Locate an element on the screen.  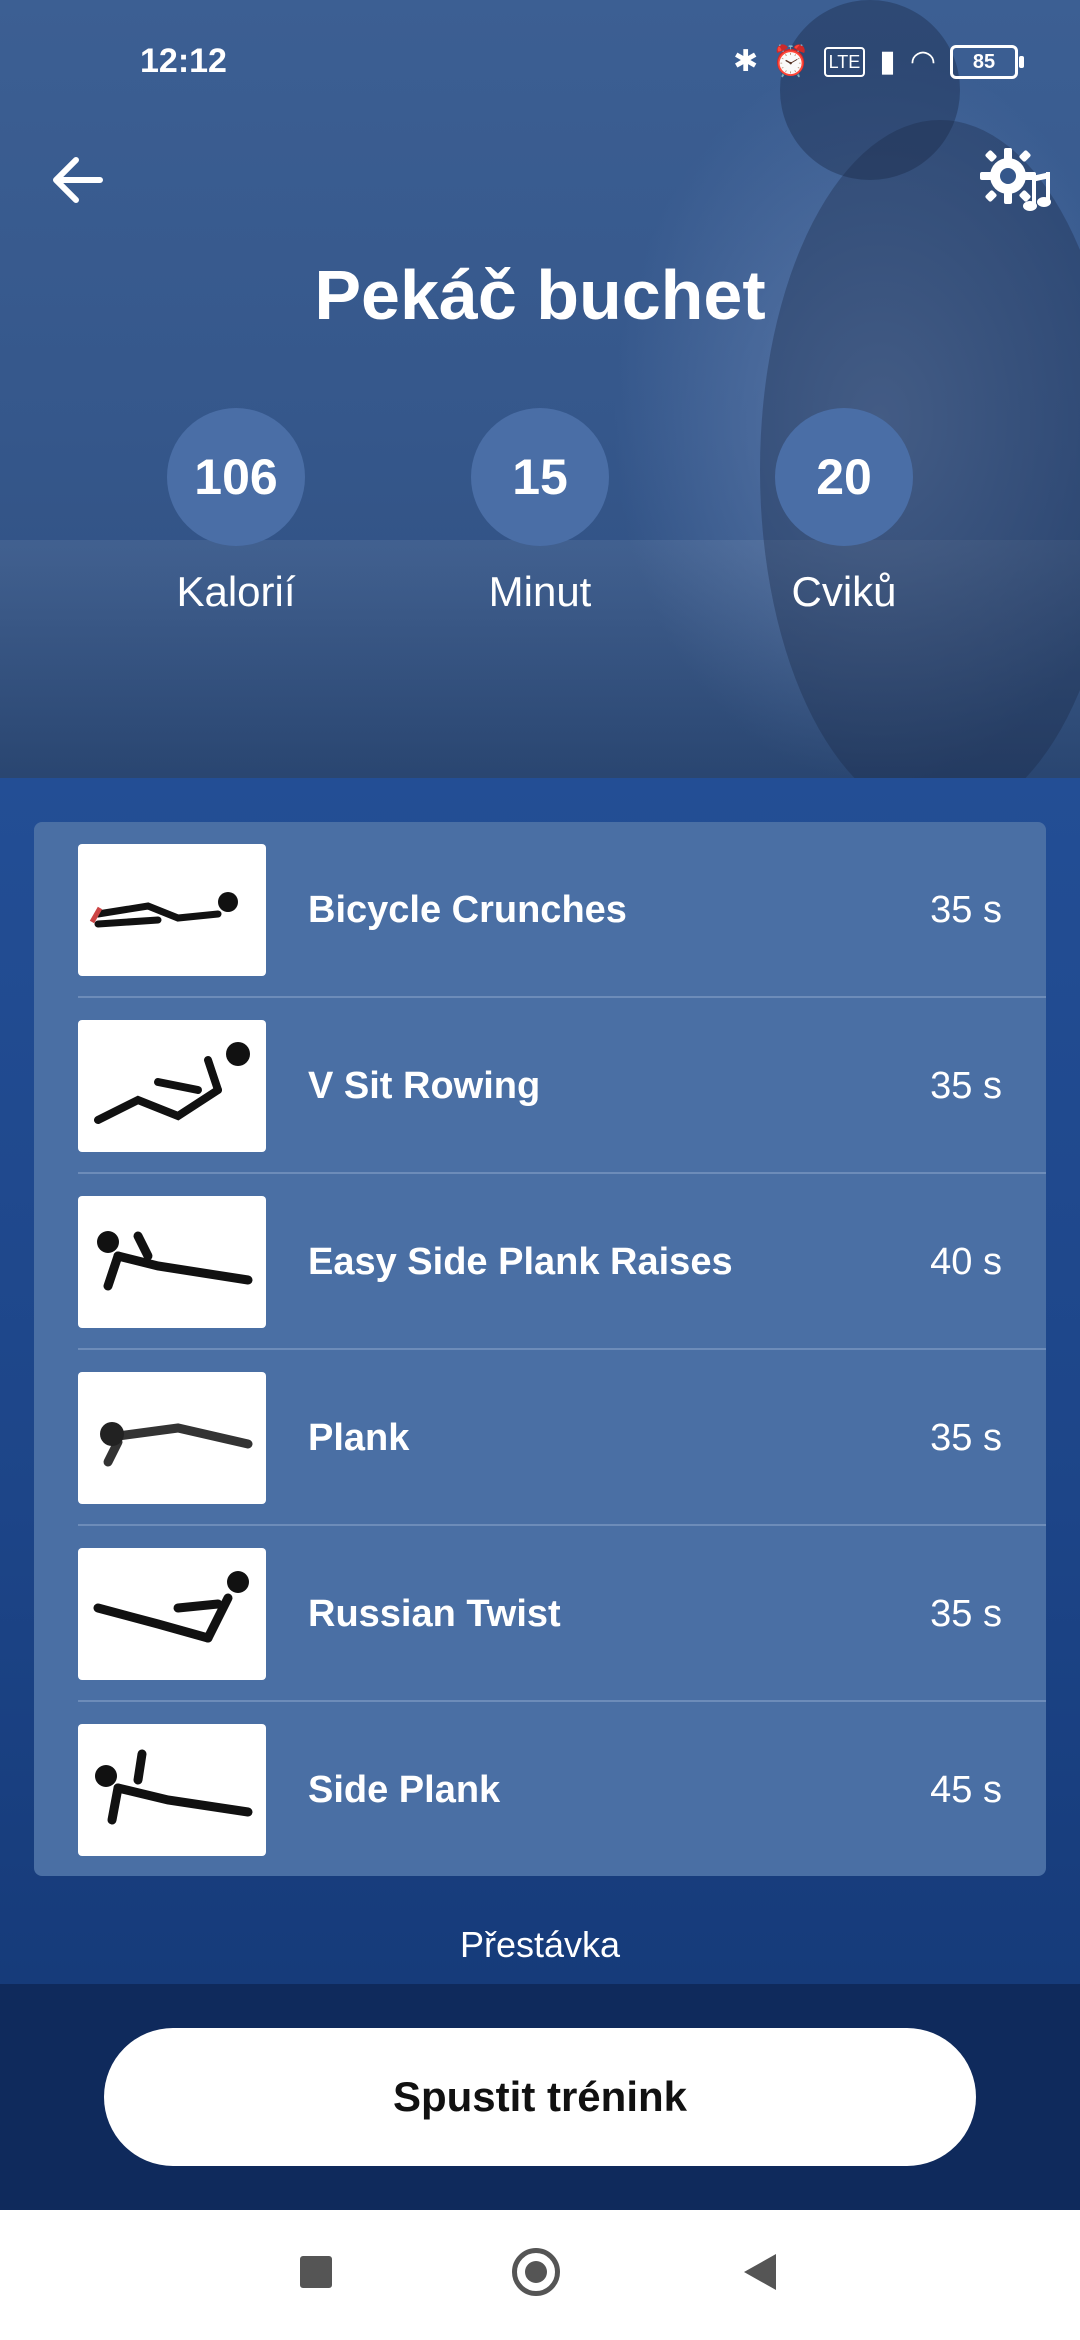
bluetooth-icon: ✱ is located at coordinates (746, 61).